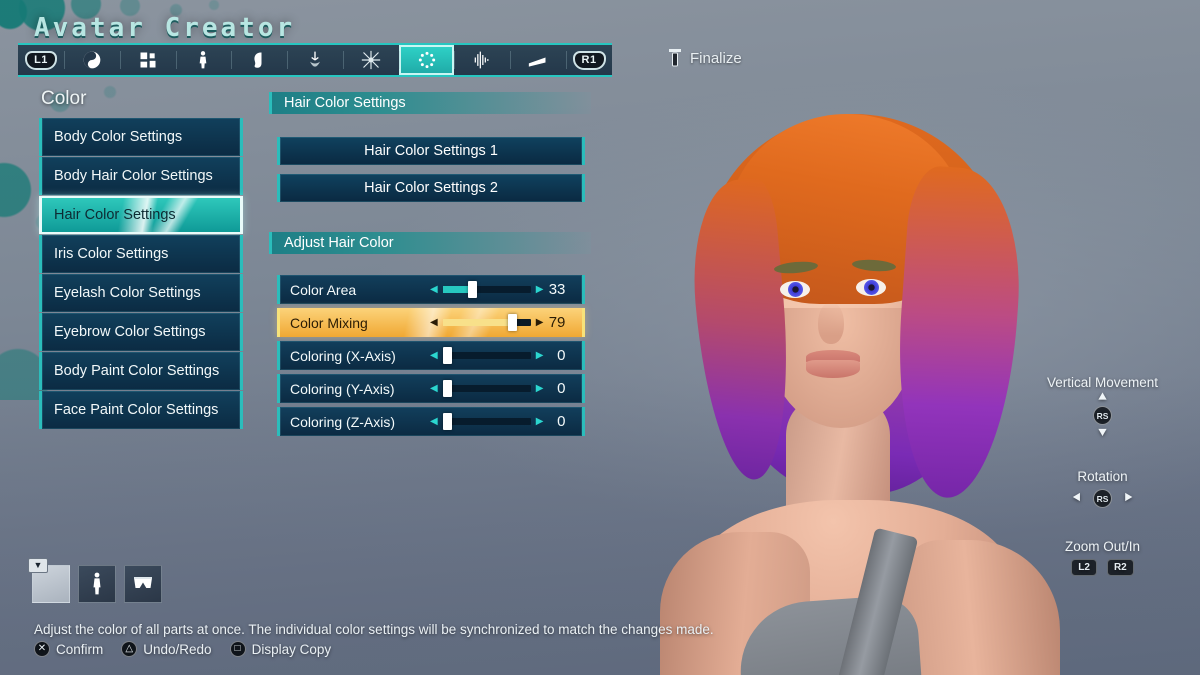 The height and width of the screenshot is (675, 1200). What do you see at coordinates (68, 649) in the screenshot?
I see `prompt-confirm: ✕ Confirm` at bounding box center [68, 649].